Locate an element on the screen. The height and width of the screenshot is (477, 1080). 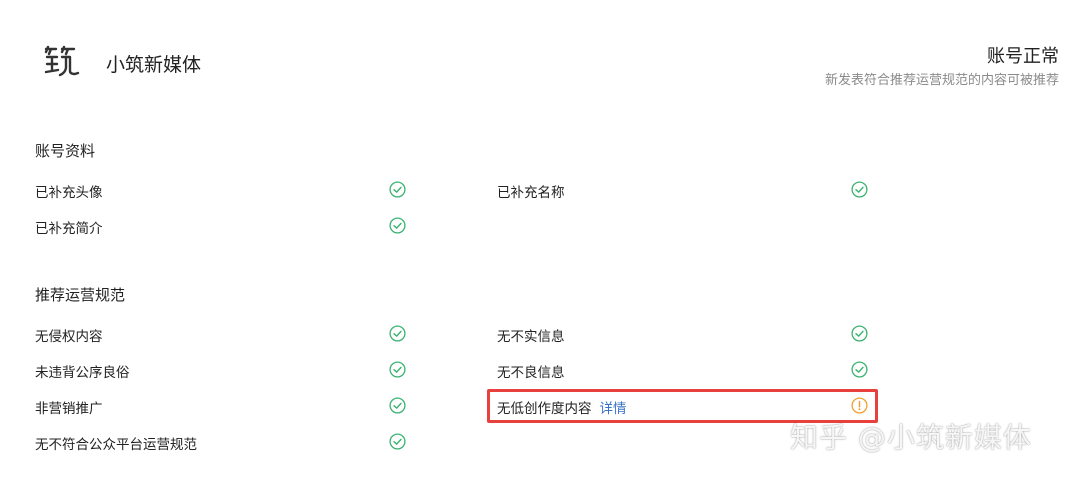
account-logo is located at coordinates (62, 60).